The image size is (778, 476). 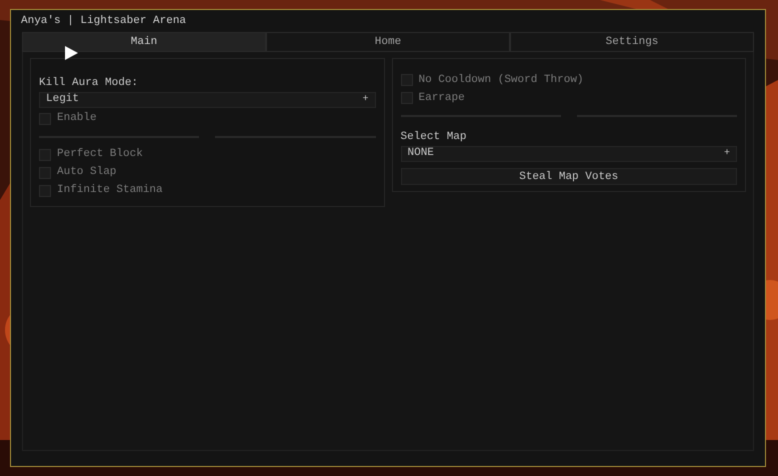 I want to click on tab: Home, so click(x=388, y=42).